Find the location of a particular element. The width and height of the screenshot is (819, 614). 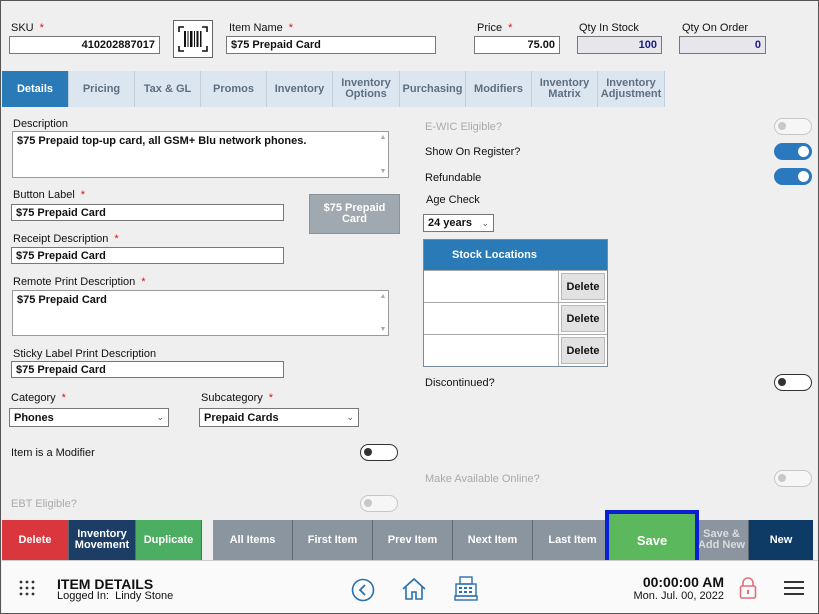

duplicate-button: Duplicate is located at coordinates (169, 540).